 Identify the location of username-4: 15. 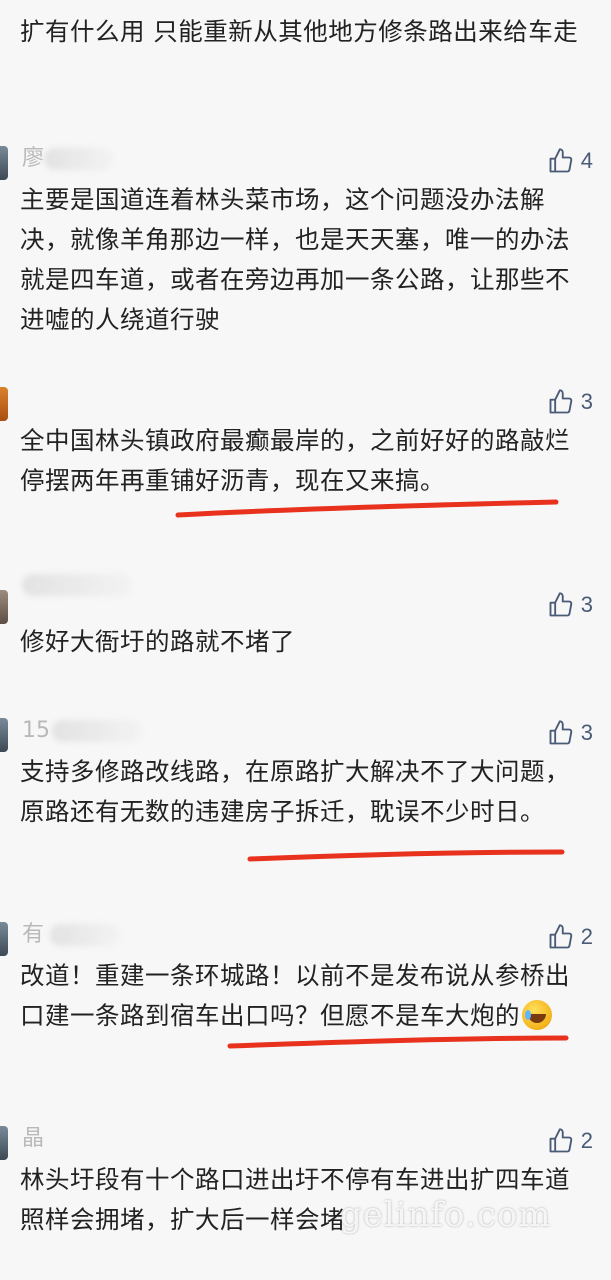
(36, 731).